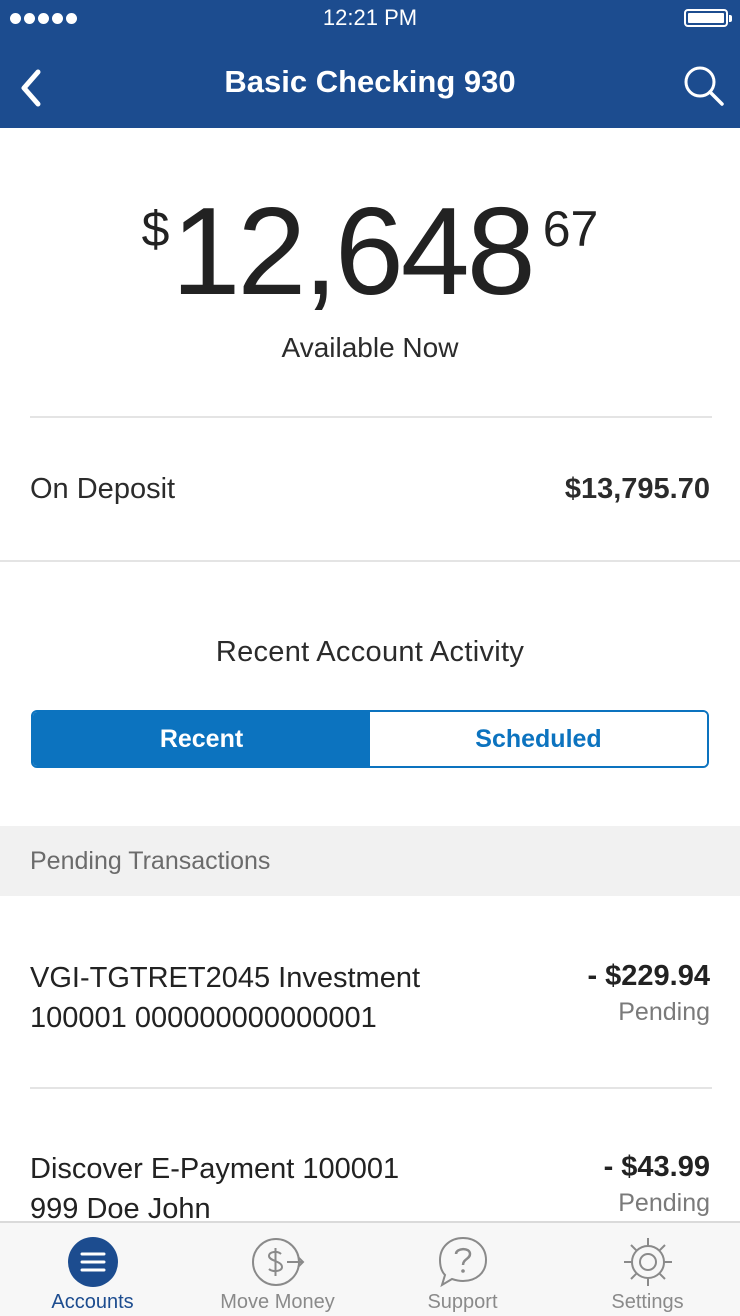 This screenshot has width=740, height=1316. Describe the element at coordinates (203, 1018) in the screenshot. I see `transaction-line2: 100001 000000000000001` at that location.